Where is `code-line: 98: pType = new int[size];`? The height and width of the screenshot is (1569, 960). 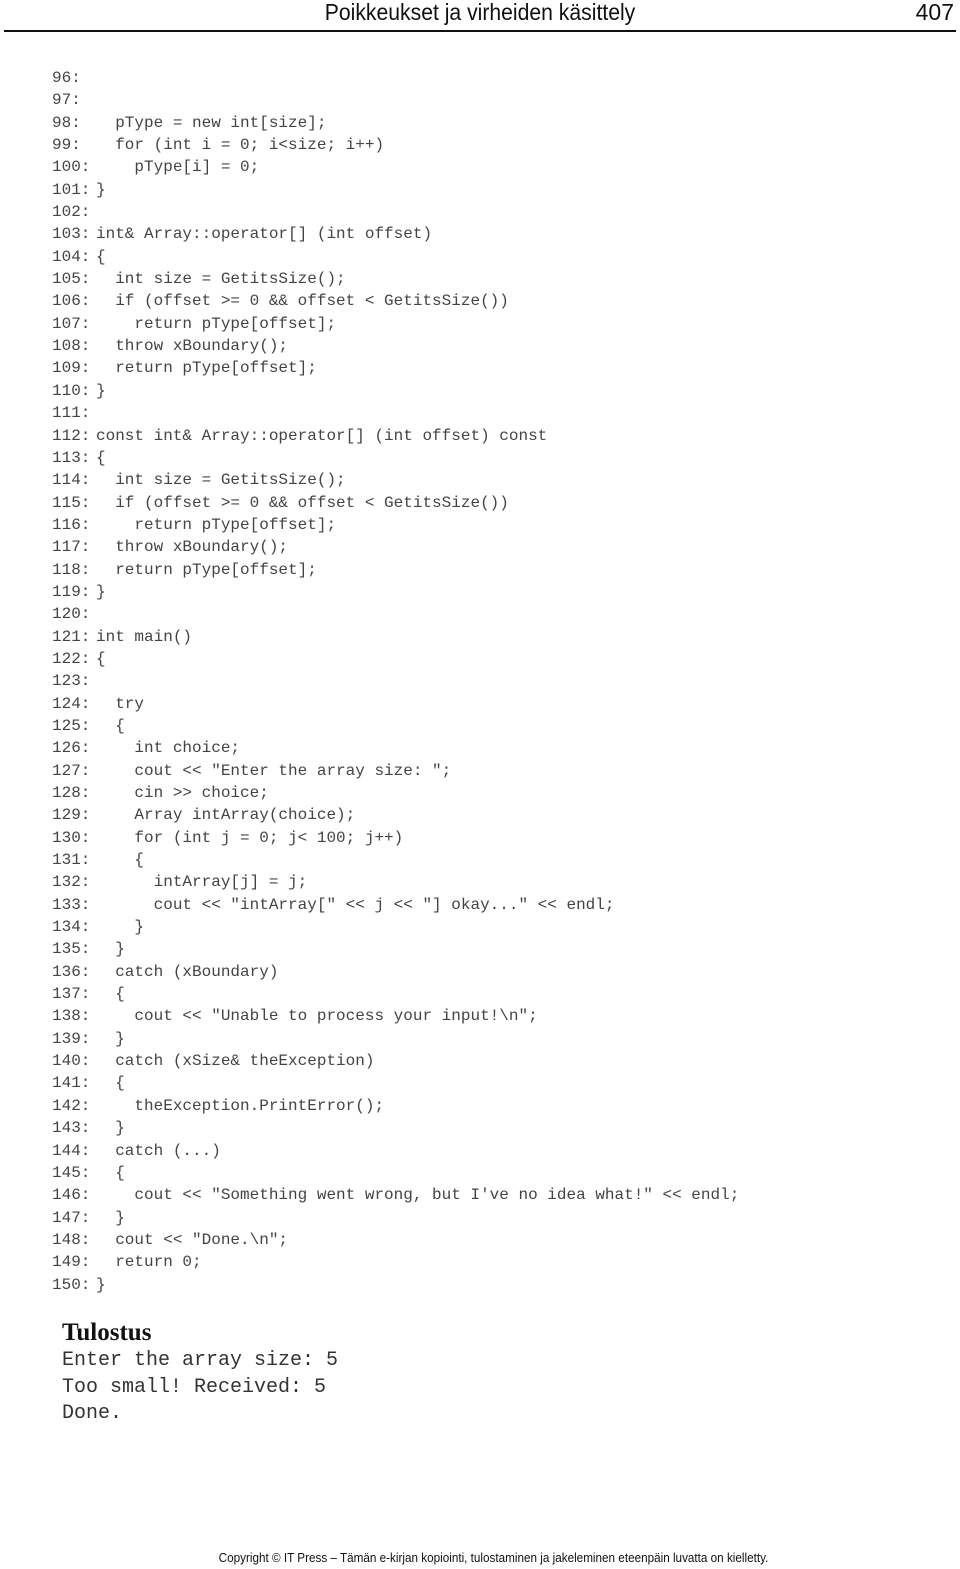
code-line: 98: pType = new int[size]; is located at coordinates (395, 123).